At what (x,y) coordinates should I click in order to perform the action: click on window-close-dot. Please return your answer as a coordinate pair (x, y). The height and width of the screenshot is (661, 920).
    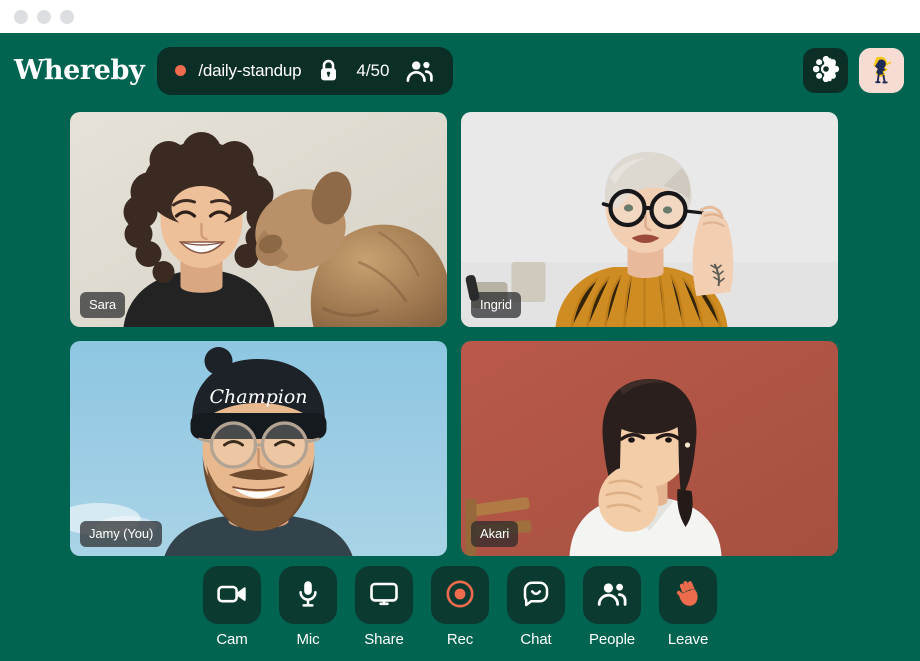
    Looking at the image, I should click on (21, 16).